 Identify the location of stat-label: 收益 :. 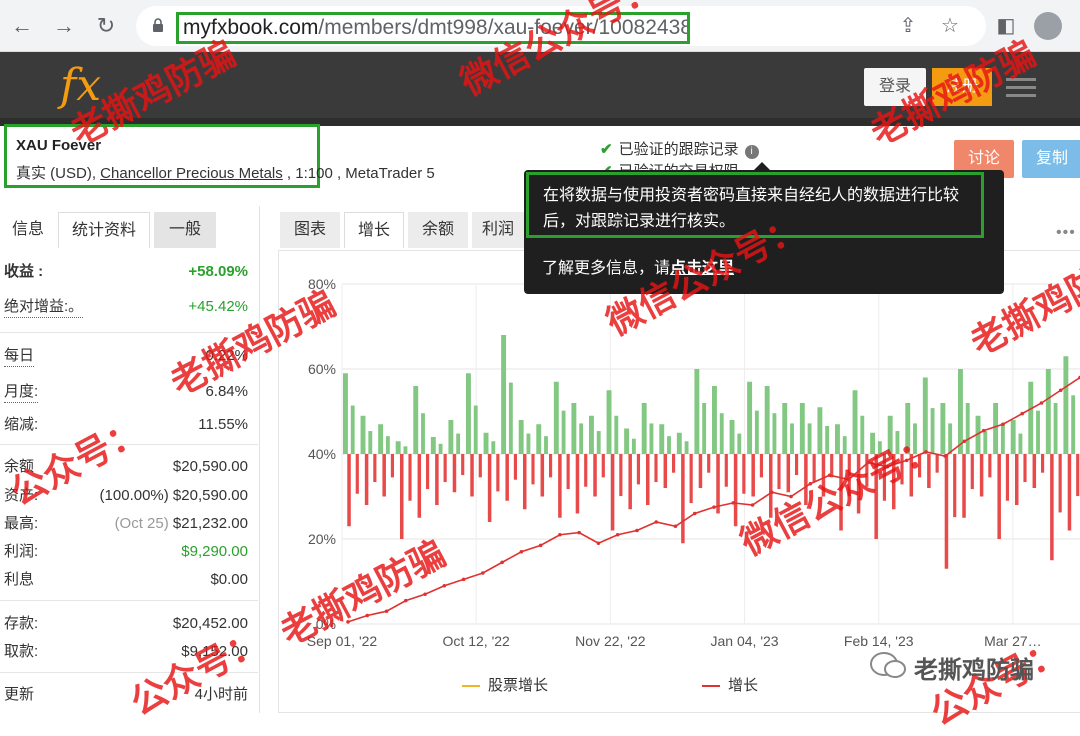
(24, 271).